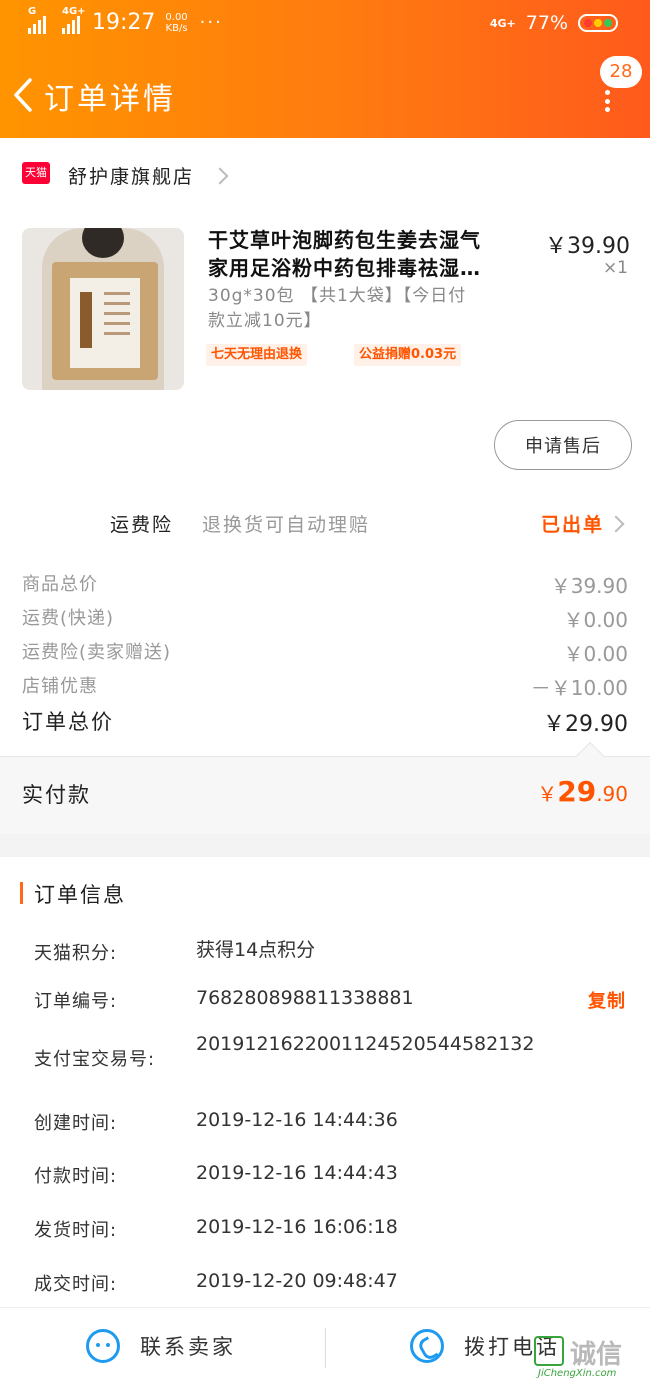 This screenshot has height=1384, width=650. I want to click on copy-order-number-button: 复制, so click(607, 1000).